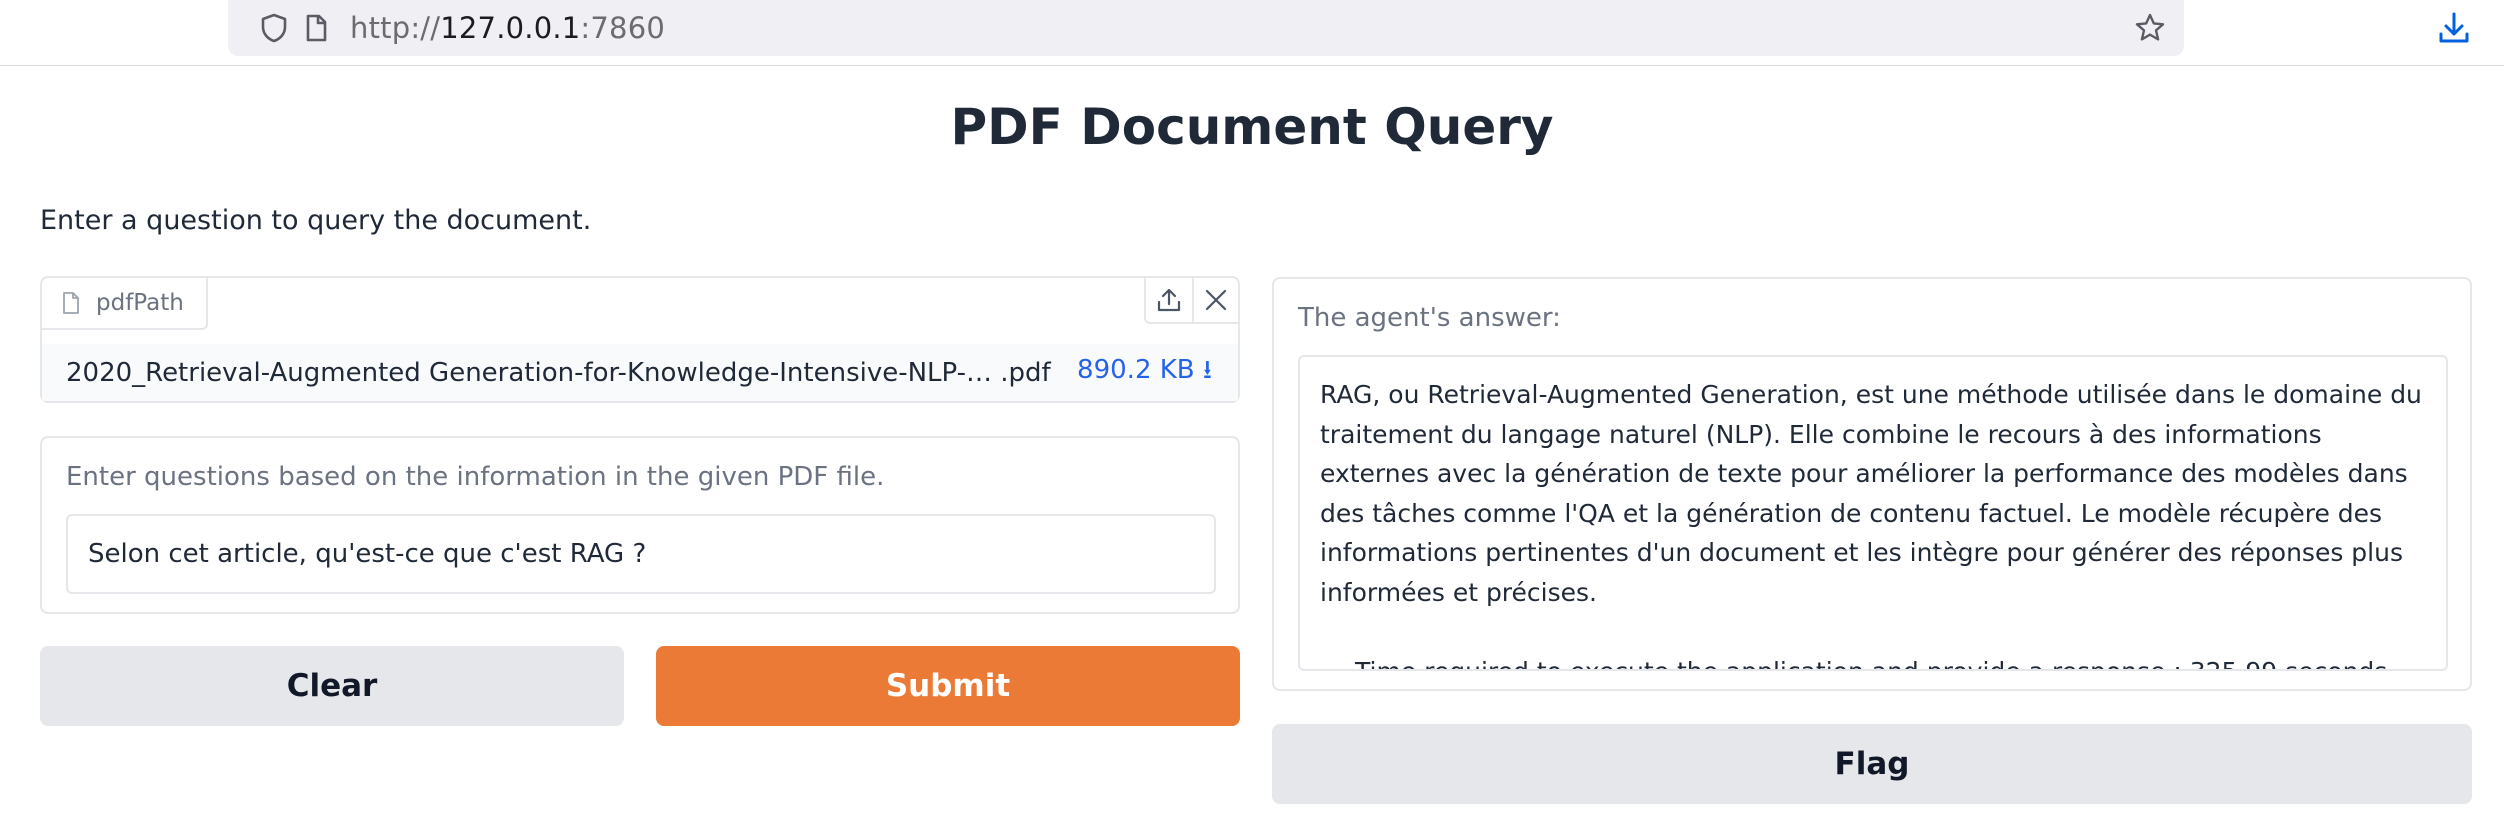 The image size is (2504, 824). What do you see at coordinates (1206, 28) in the screenshot?
I see `address-bar: http://127.0.0.1:7860` at bounding box center [1206, 28].